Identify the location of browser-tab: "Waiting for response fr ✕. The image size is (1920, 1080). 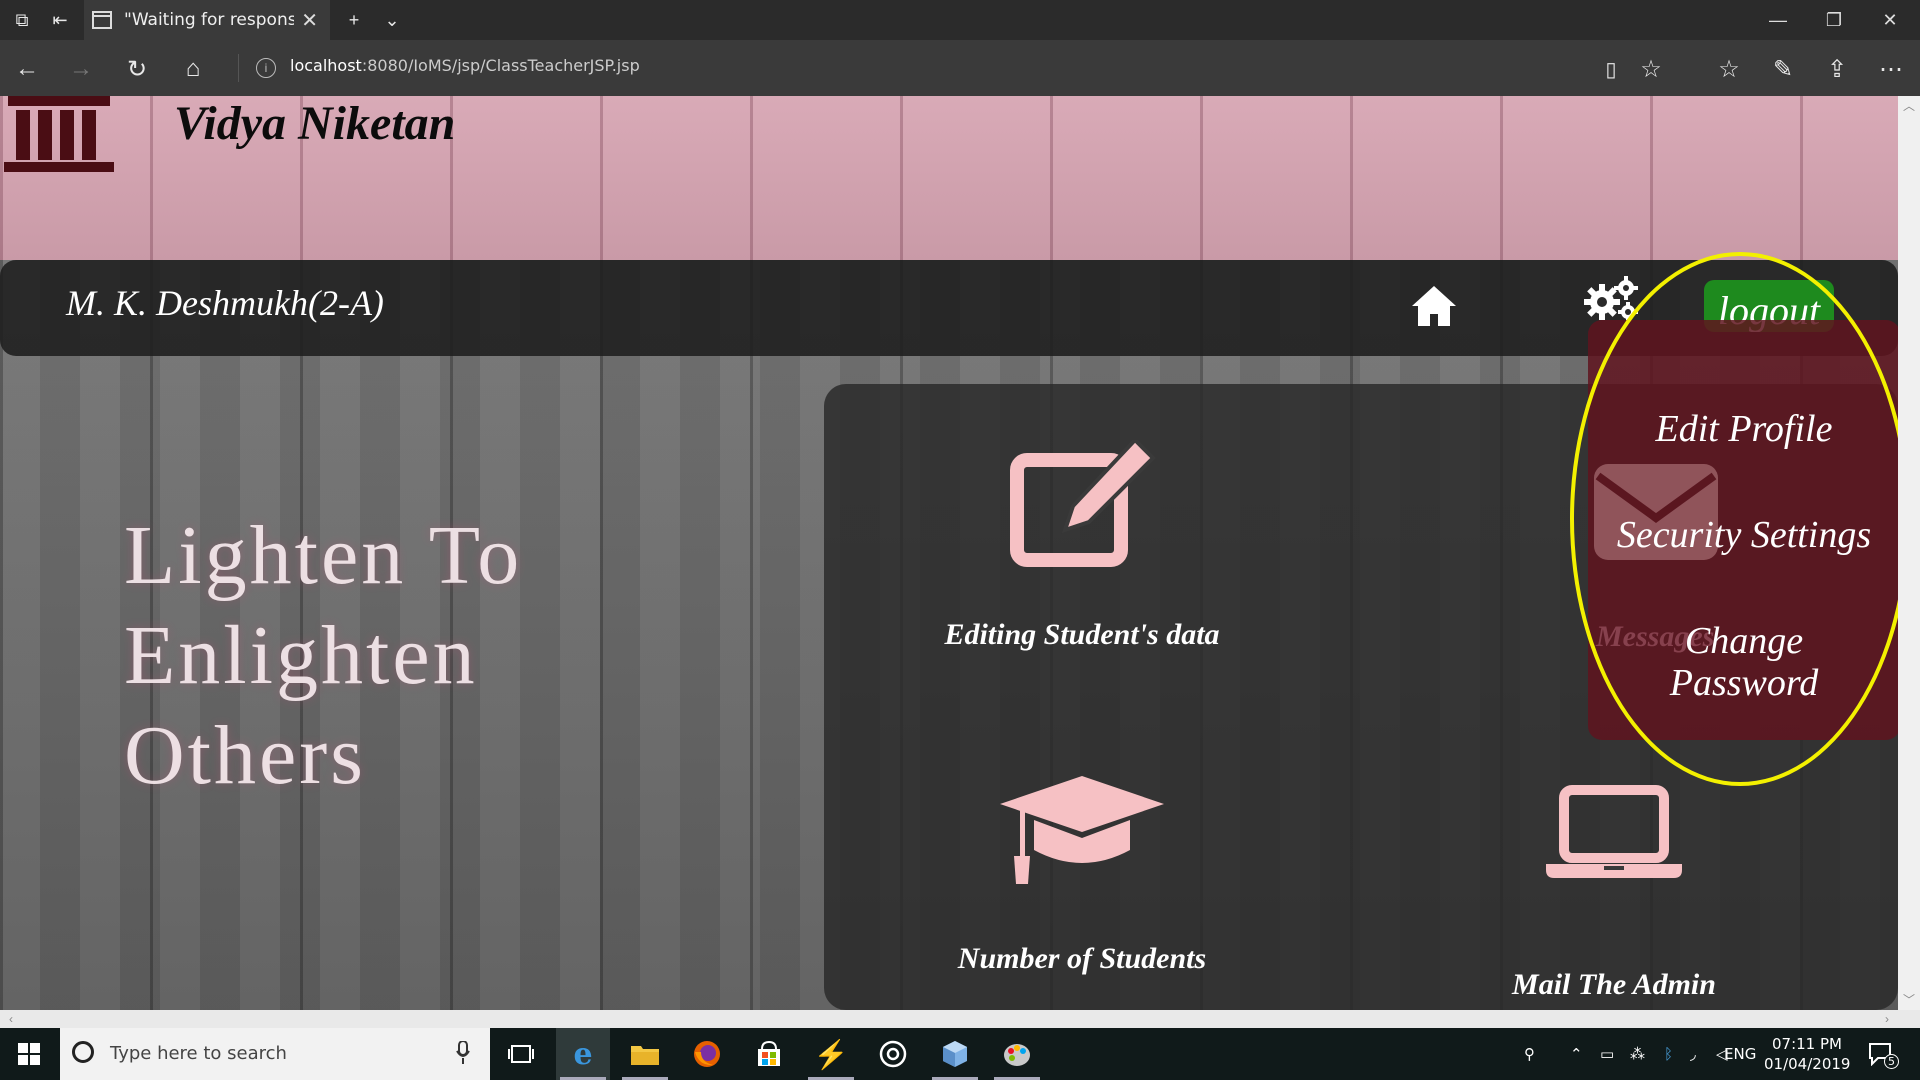
(207, 20).